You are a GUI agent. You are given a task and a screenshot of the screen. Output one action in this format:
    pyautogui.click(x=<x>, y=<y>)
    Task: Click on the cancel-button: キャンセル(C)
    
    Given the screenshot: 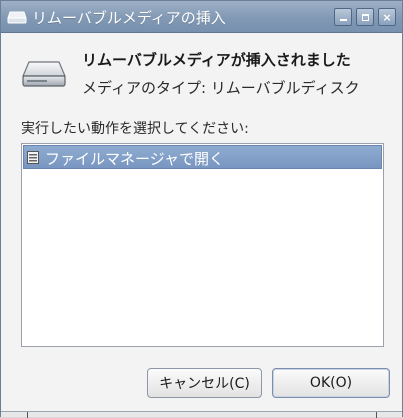 What is the action you would take?
    pyautogui.click(x=204, y=383)
    